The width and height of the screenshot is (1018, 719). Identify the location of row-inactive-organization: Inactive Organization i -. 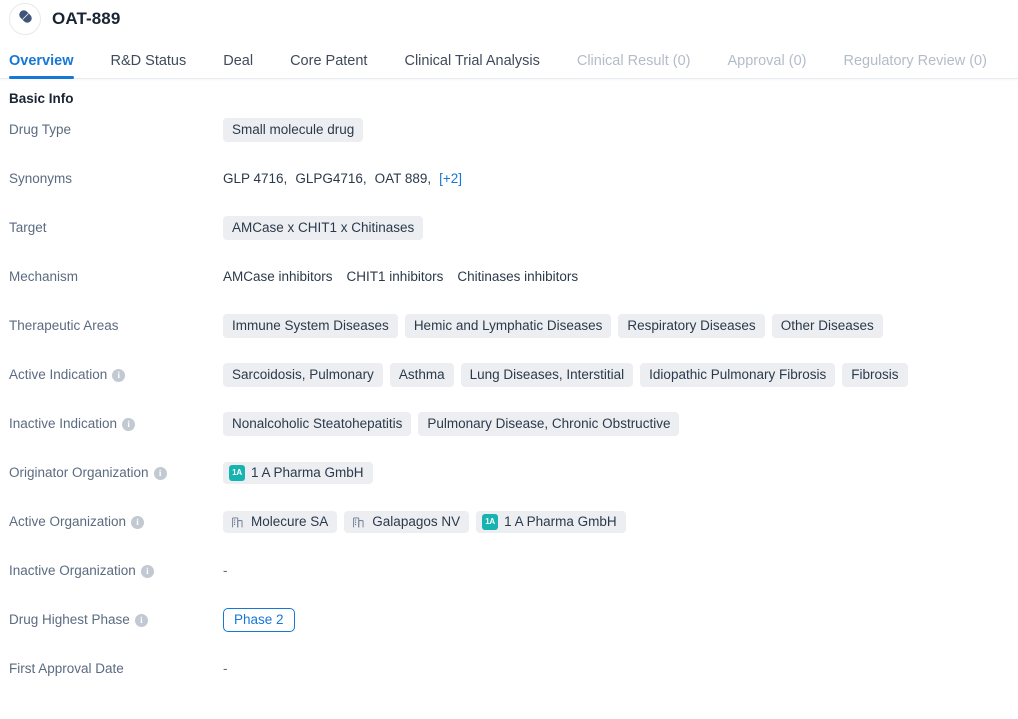
(509, 571).